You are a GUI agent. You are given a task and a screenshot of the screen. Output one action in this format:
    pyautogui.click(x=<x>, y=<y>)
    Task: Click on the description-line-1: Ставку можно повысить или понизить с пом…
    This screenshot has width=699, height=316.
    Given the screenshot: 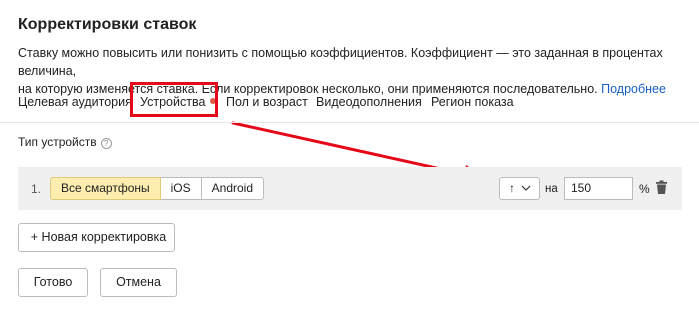 What is the action you would take?
    pyautogui.click(x=340, y=62)
    